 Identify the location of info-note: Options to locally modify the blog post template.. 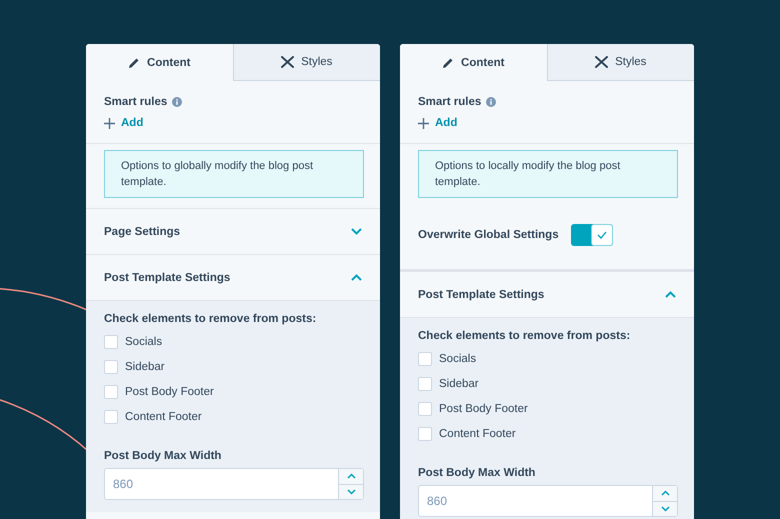
(548, 174).